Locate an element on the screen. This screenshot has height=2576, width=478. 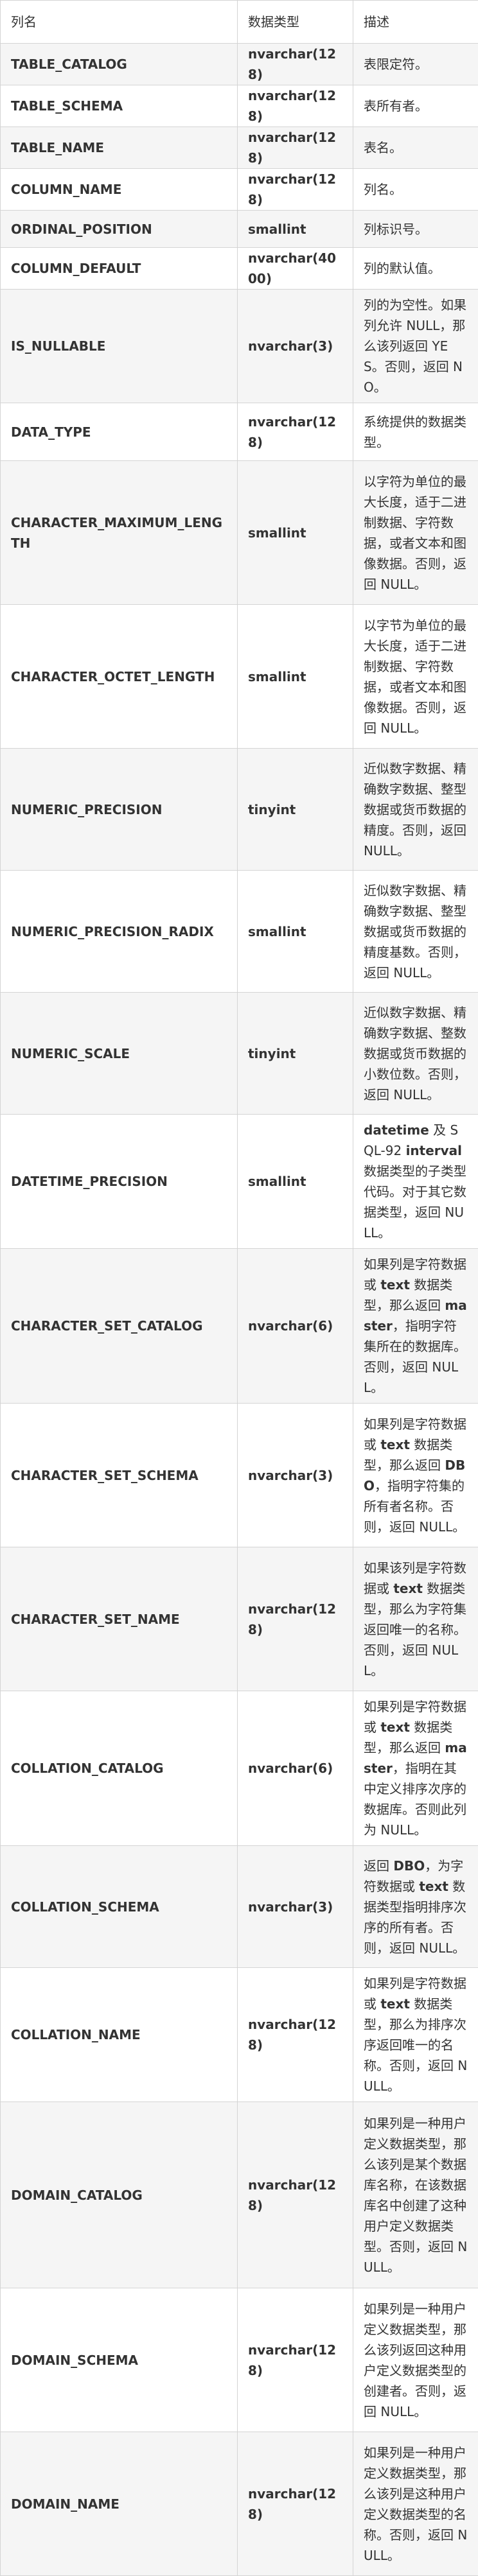
column-name-cell: DATETIME_PRECISION is located at coordinates (119, 1182).